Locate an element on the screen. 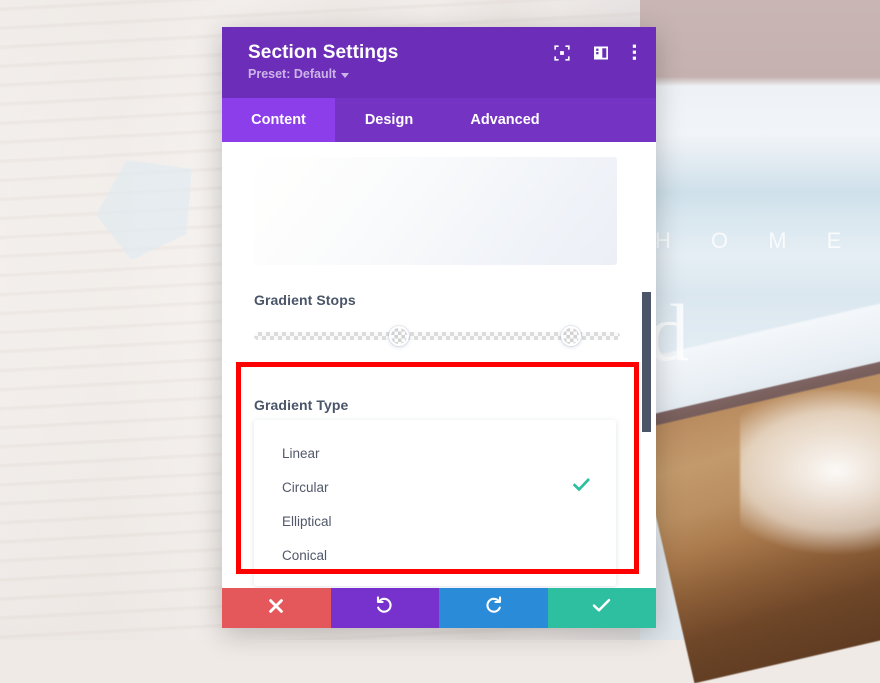 The image size is (880, 683). modal-tab-bar: Content Design Advanced is located at coordinates (439, 120).